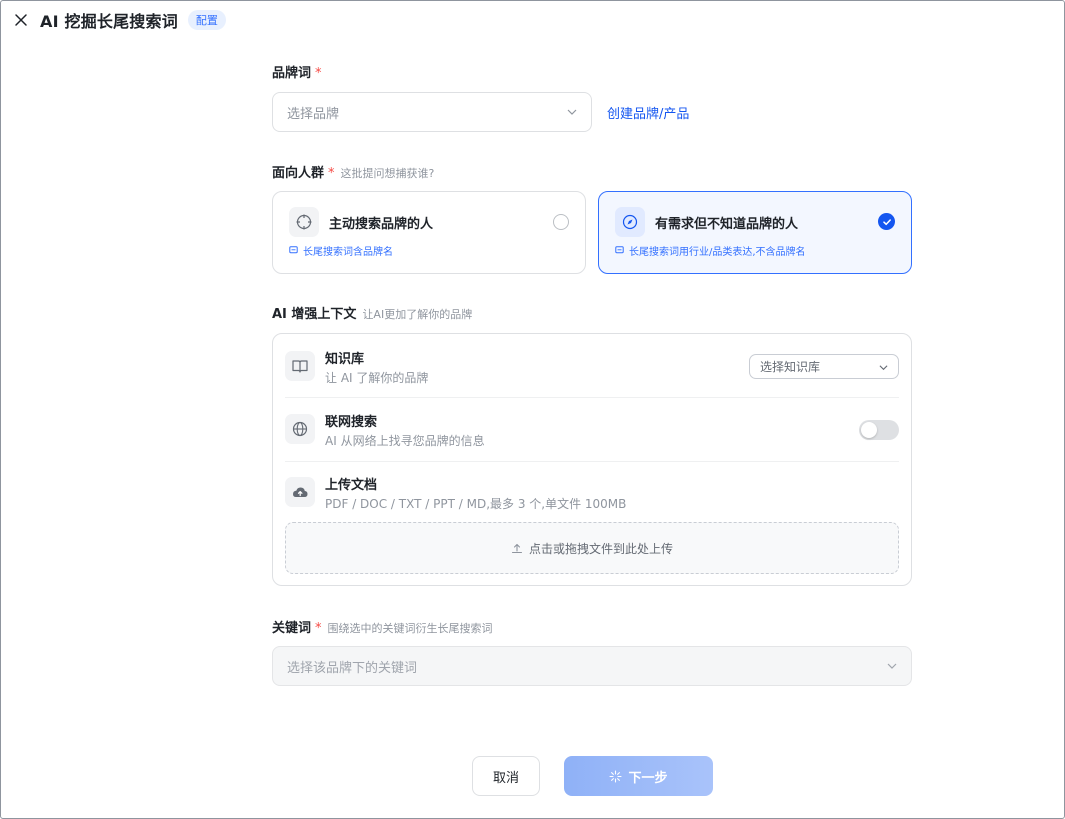 This screenshot has height=819, width=1065. What do you see at coordinates (300, 366) in the screenshot?
I see `book-icon` at bounding box center [300, 366].